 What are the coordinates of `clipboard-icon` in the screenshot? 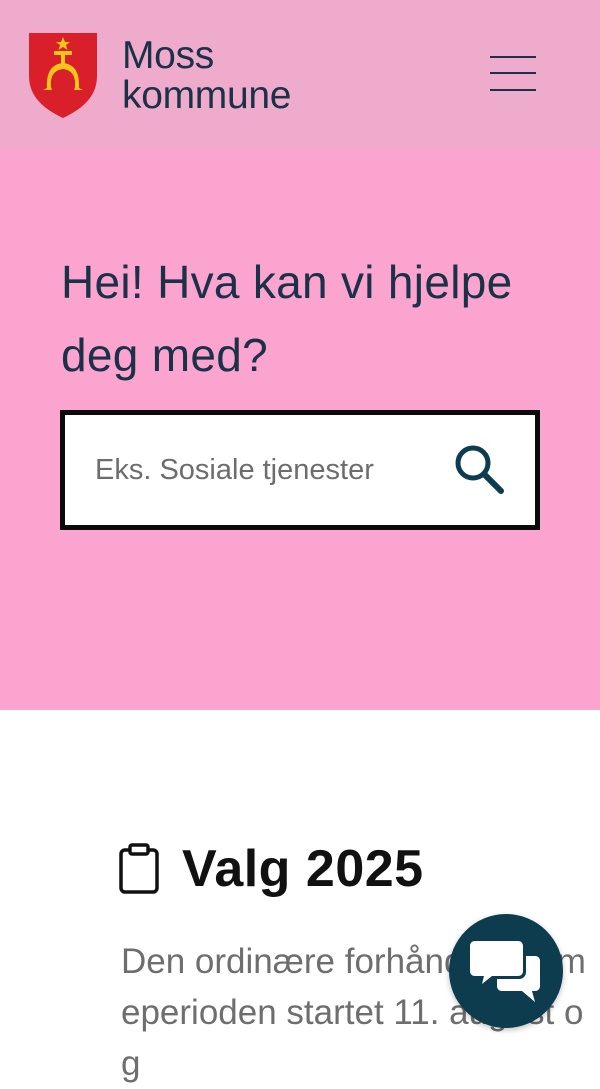 It's located at (139, 868).